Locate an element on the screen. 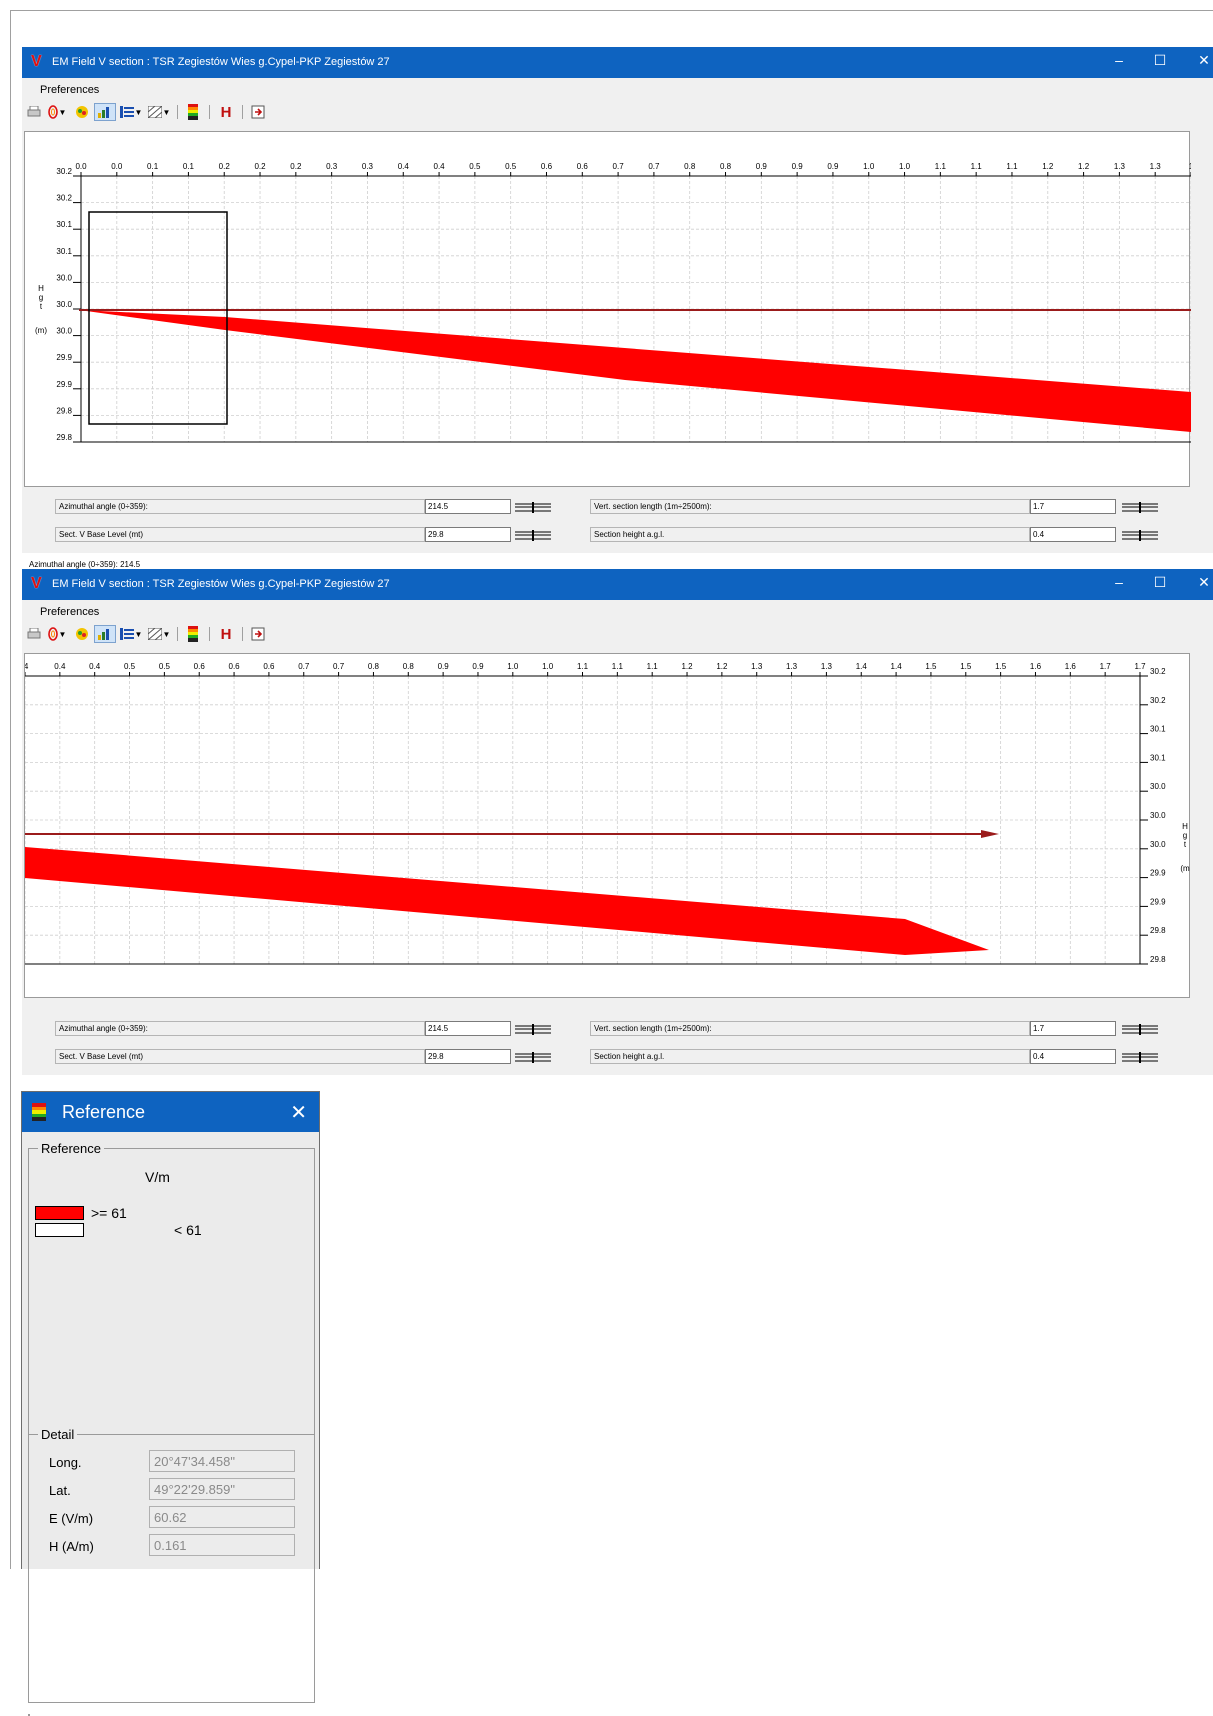 The image size is (1213, 1716). app-v-icon: V is located at coordinates (36, 61).